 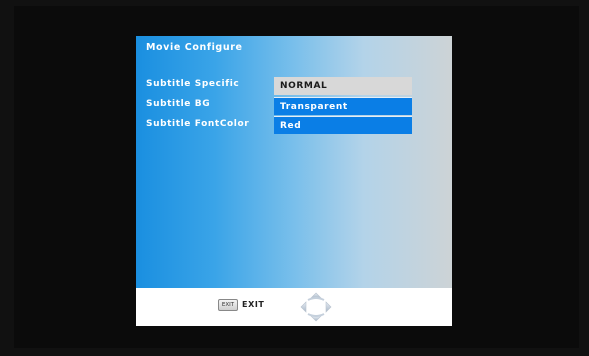 I want to click on subtitle-specific-option: NORMAL, so click(x=343, y=86).